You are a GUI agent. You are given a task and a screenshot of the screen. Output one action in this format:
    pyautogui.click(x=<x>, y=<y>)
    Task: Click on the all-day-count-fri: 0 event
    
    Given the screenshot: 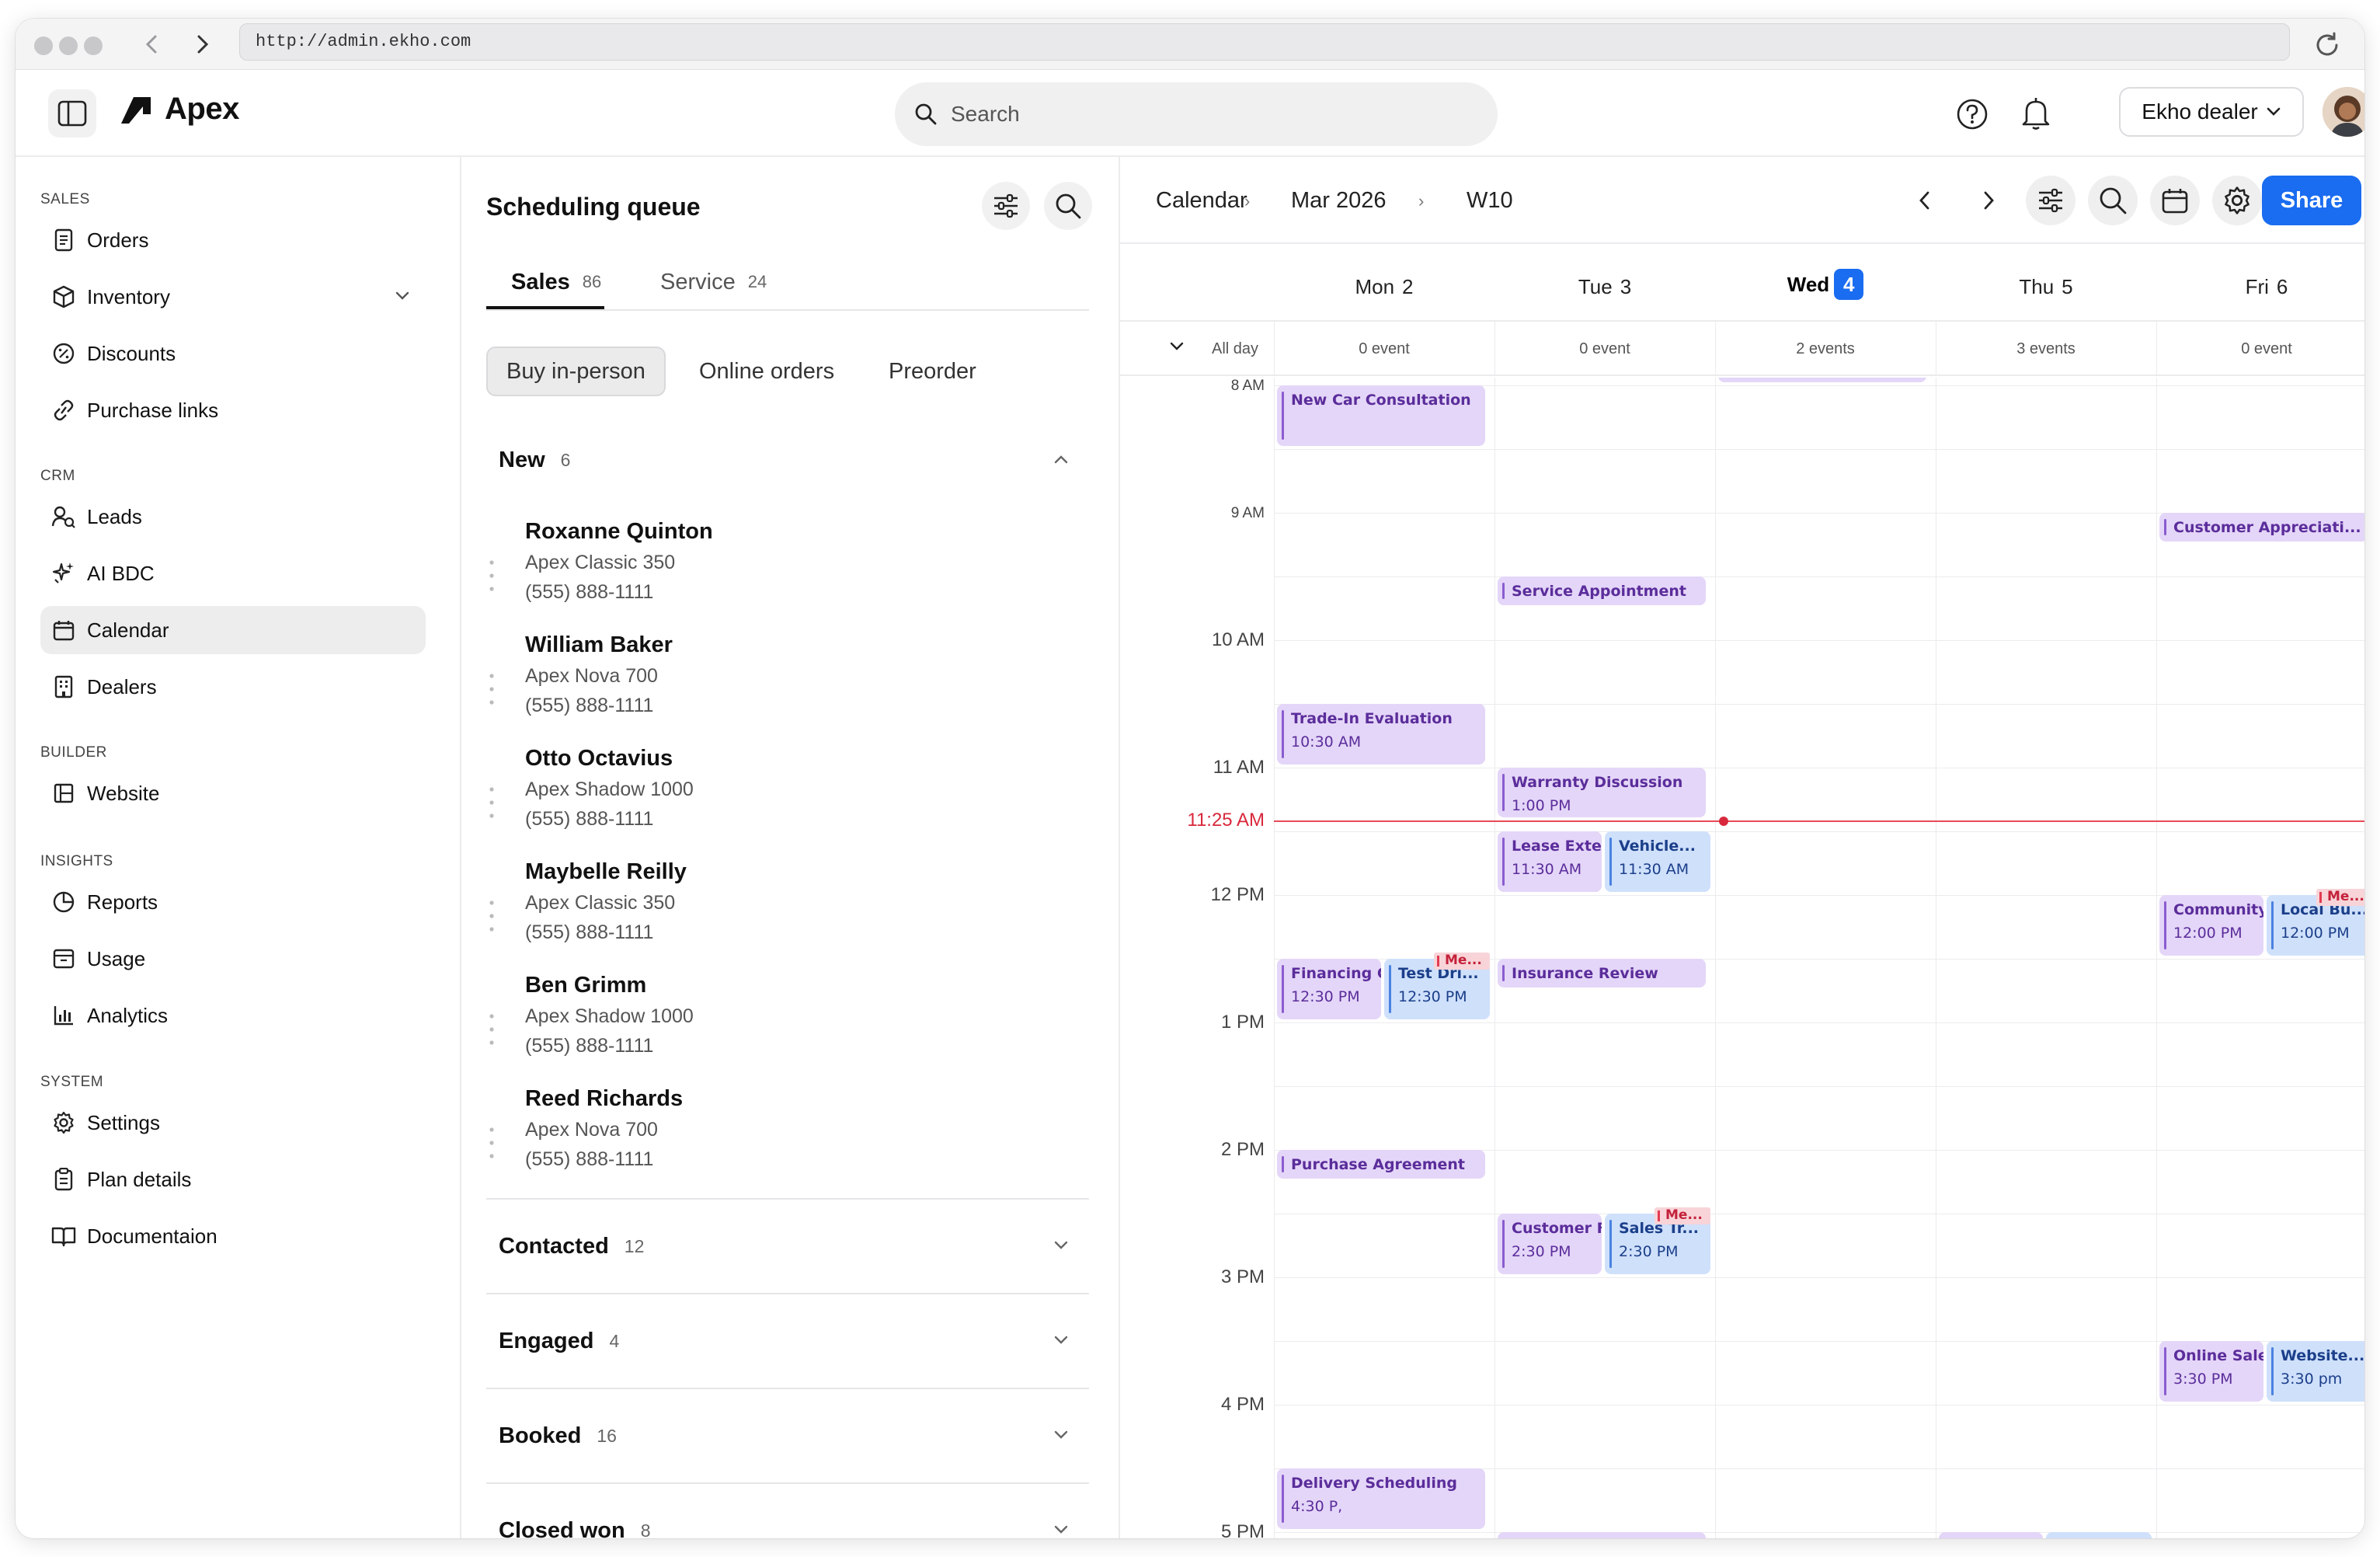 What is the action you would take?
    pyautogui.click(x=2260, y=349)
    